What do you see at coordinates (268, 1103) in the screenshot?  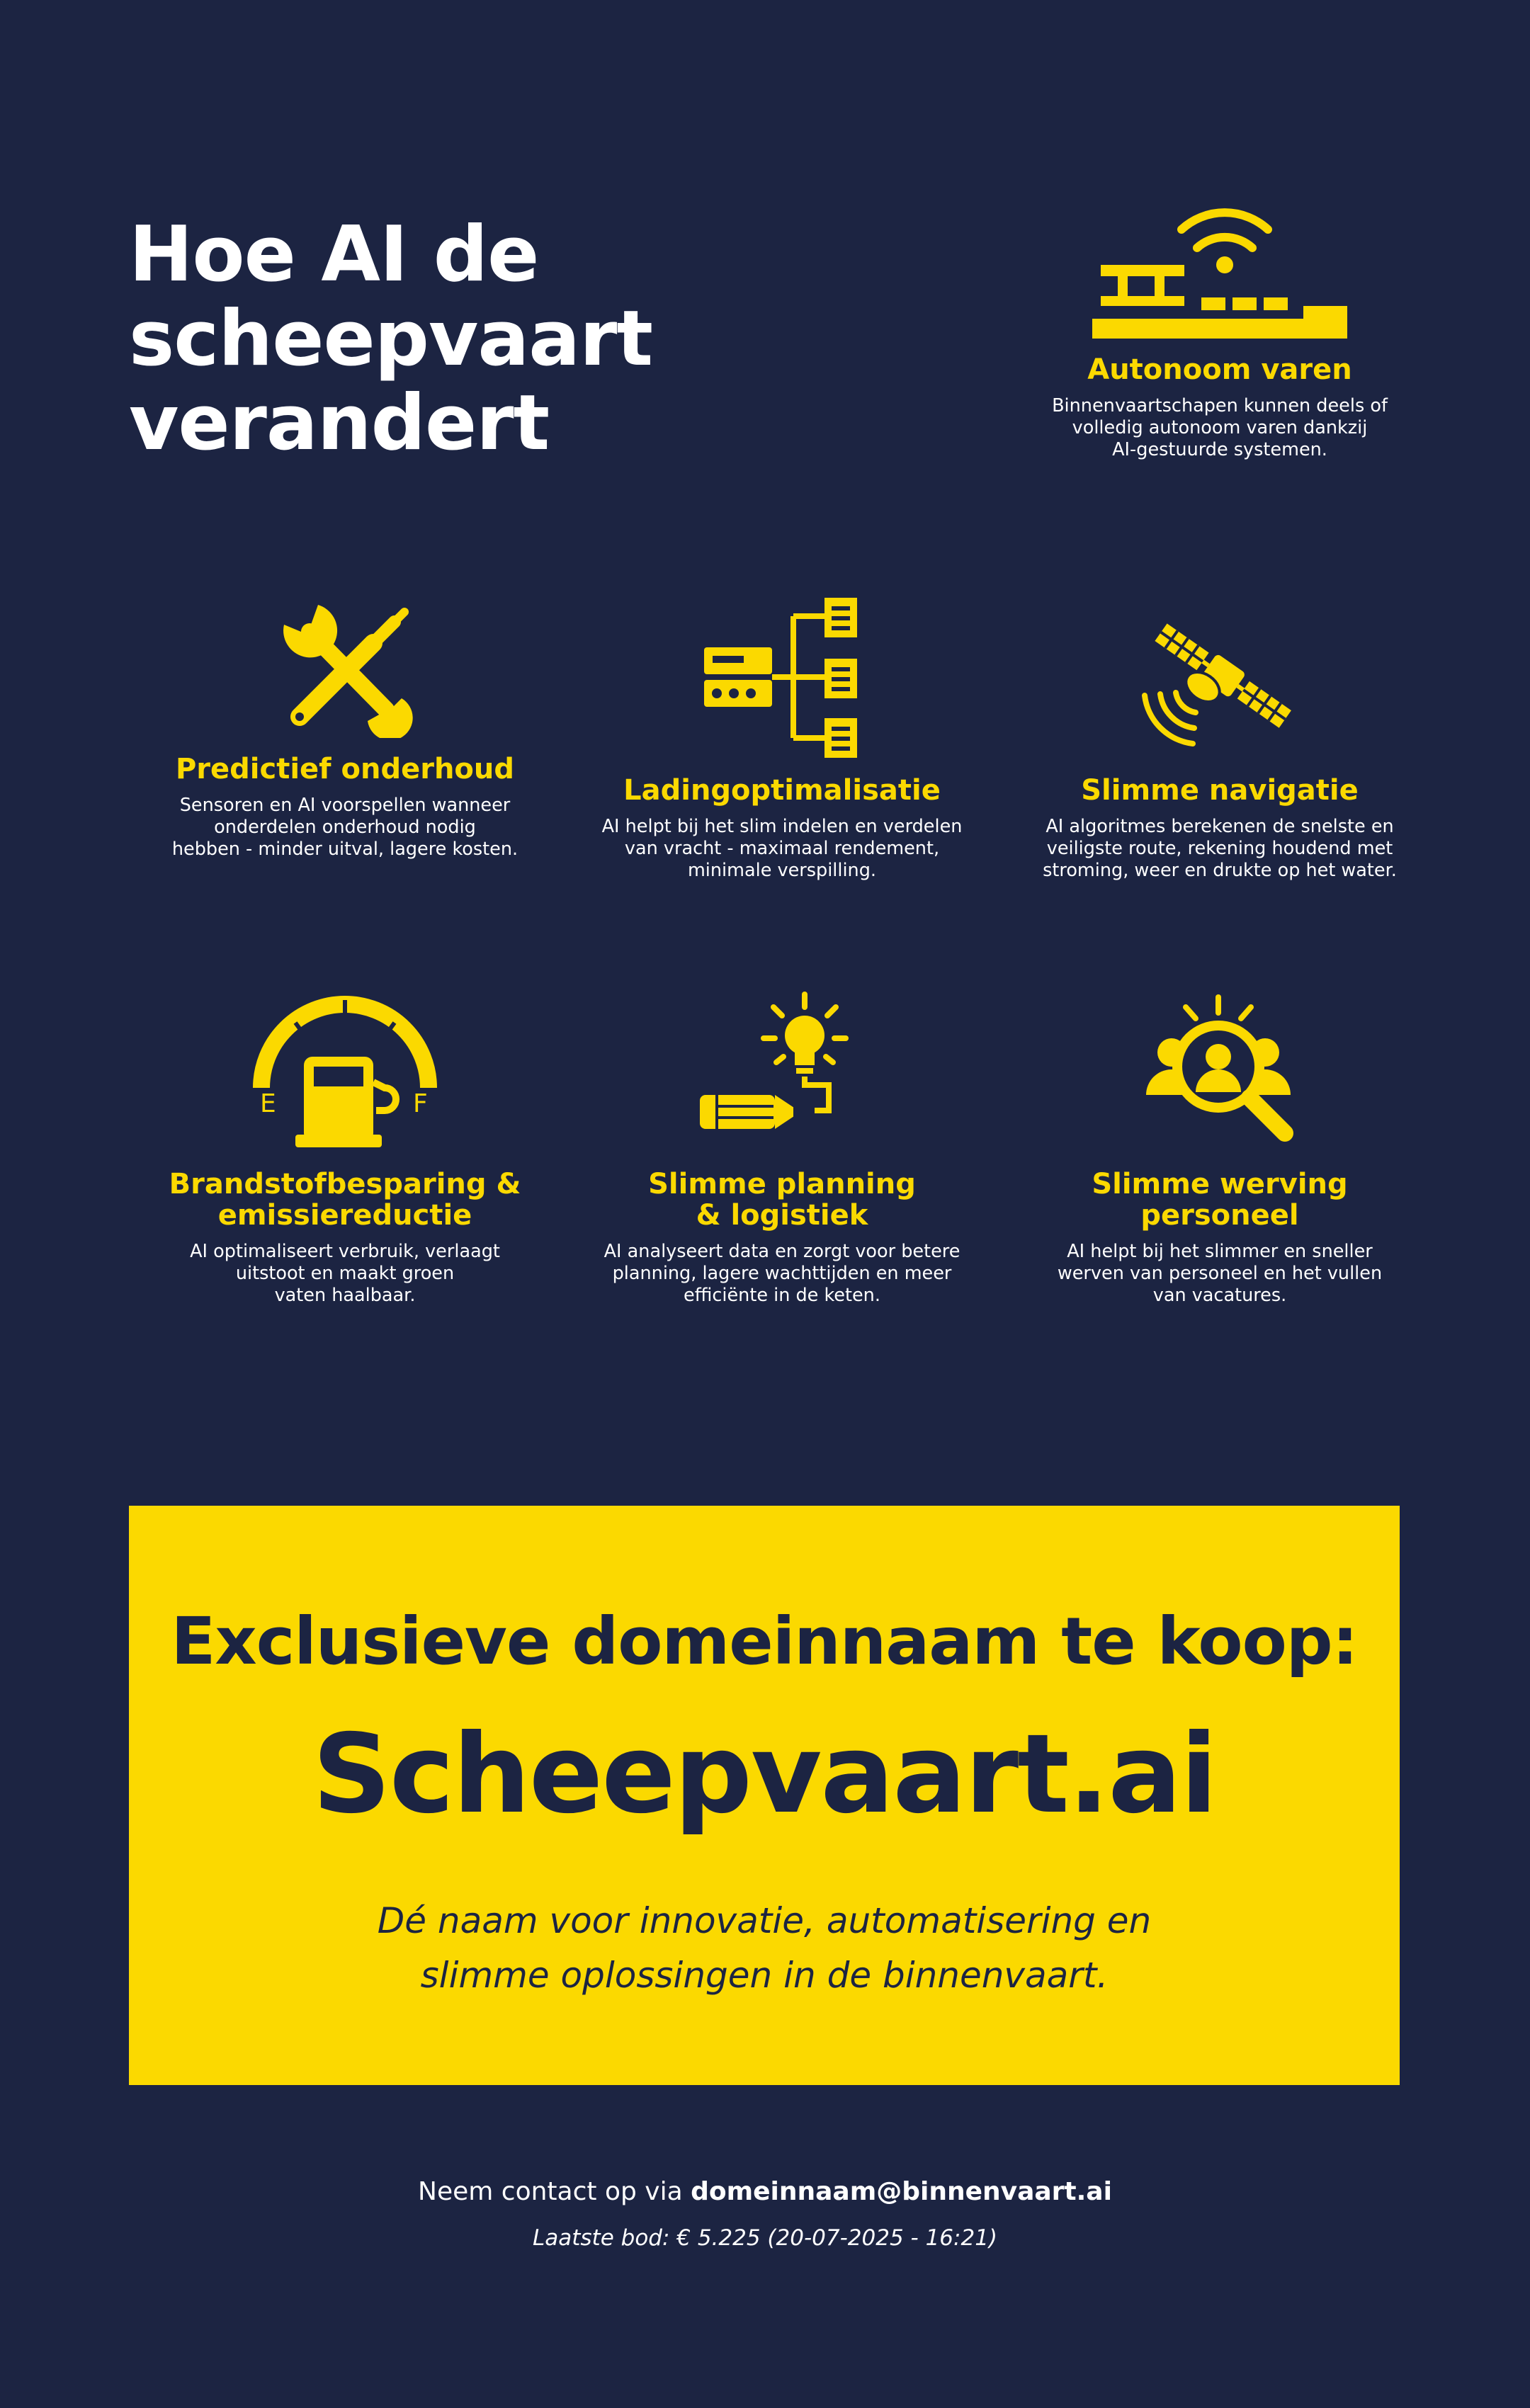 I see `gauge-label-empty: E` at bounding box center [268, 1103].